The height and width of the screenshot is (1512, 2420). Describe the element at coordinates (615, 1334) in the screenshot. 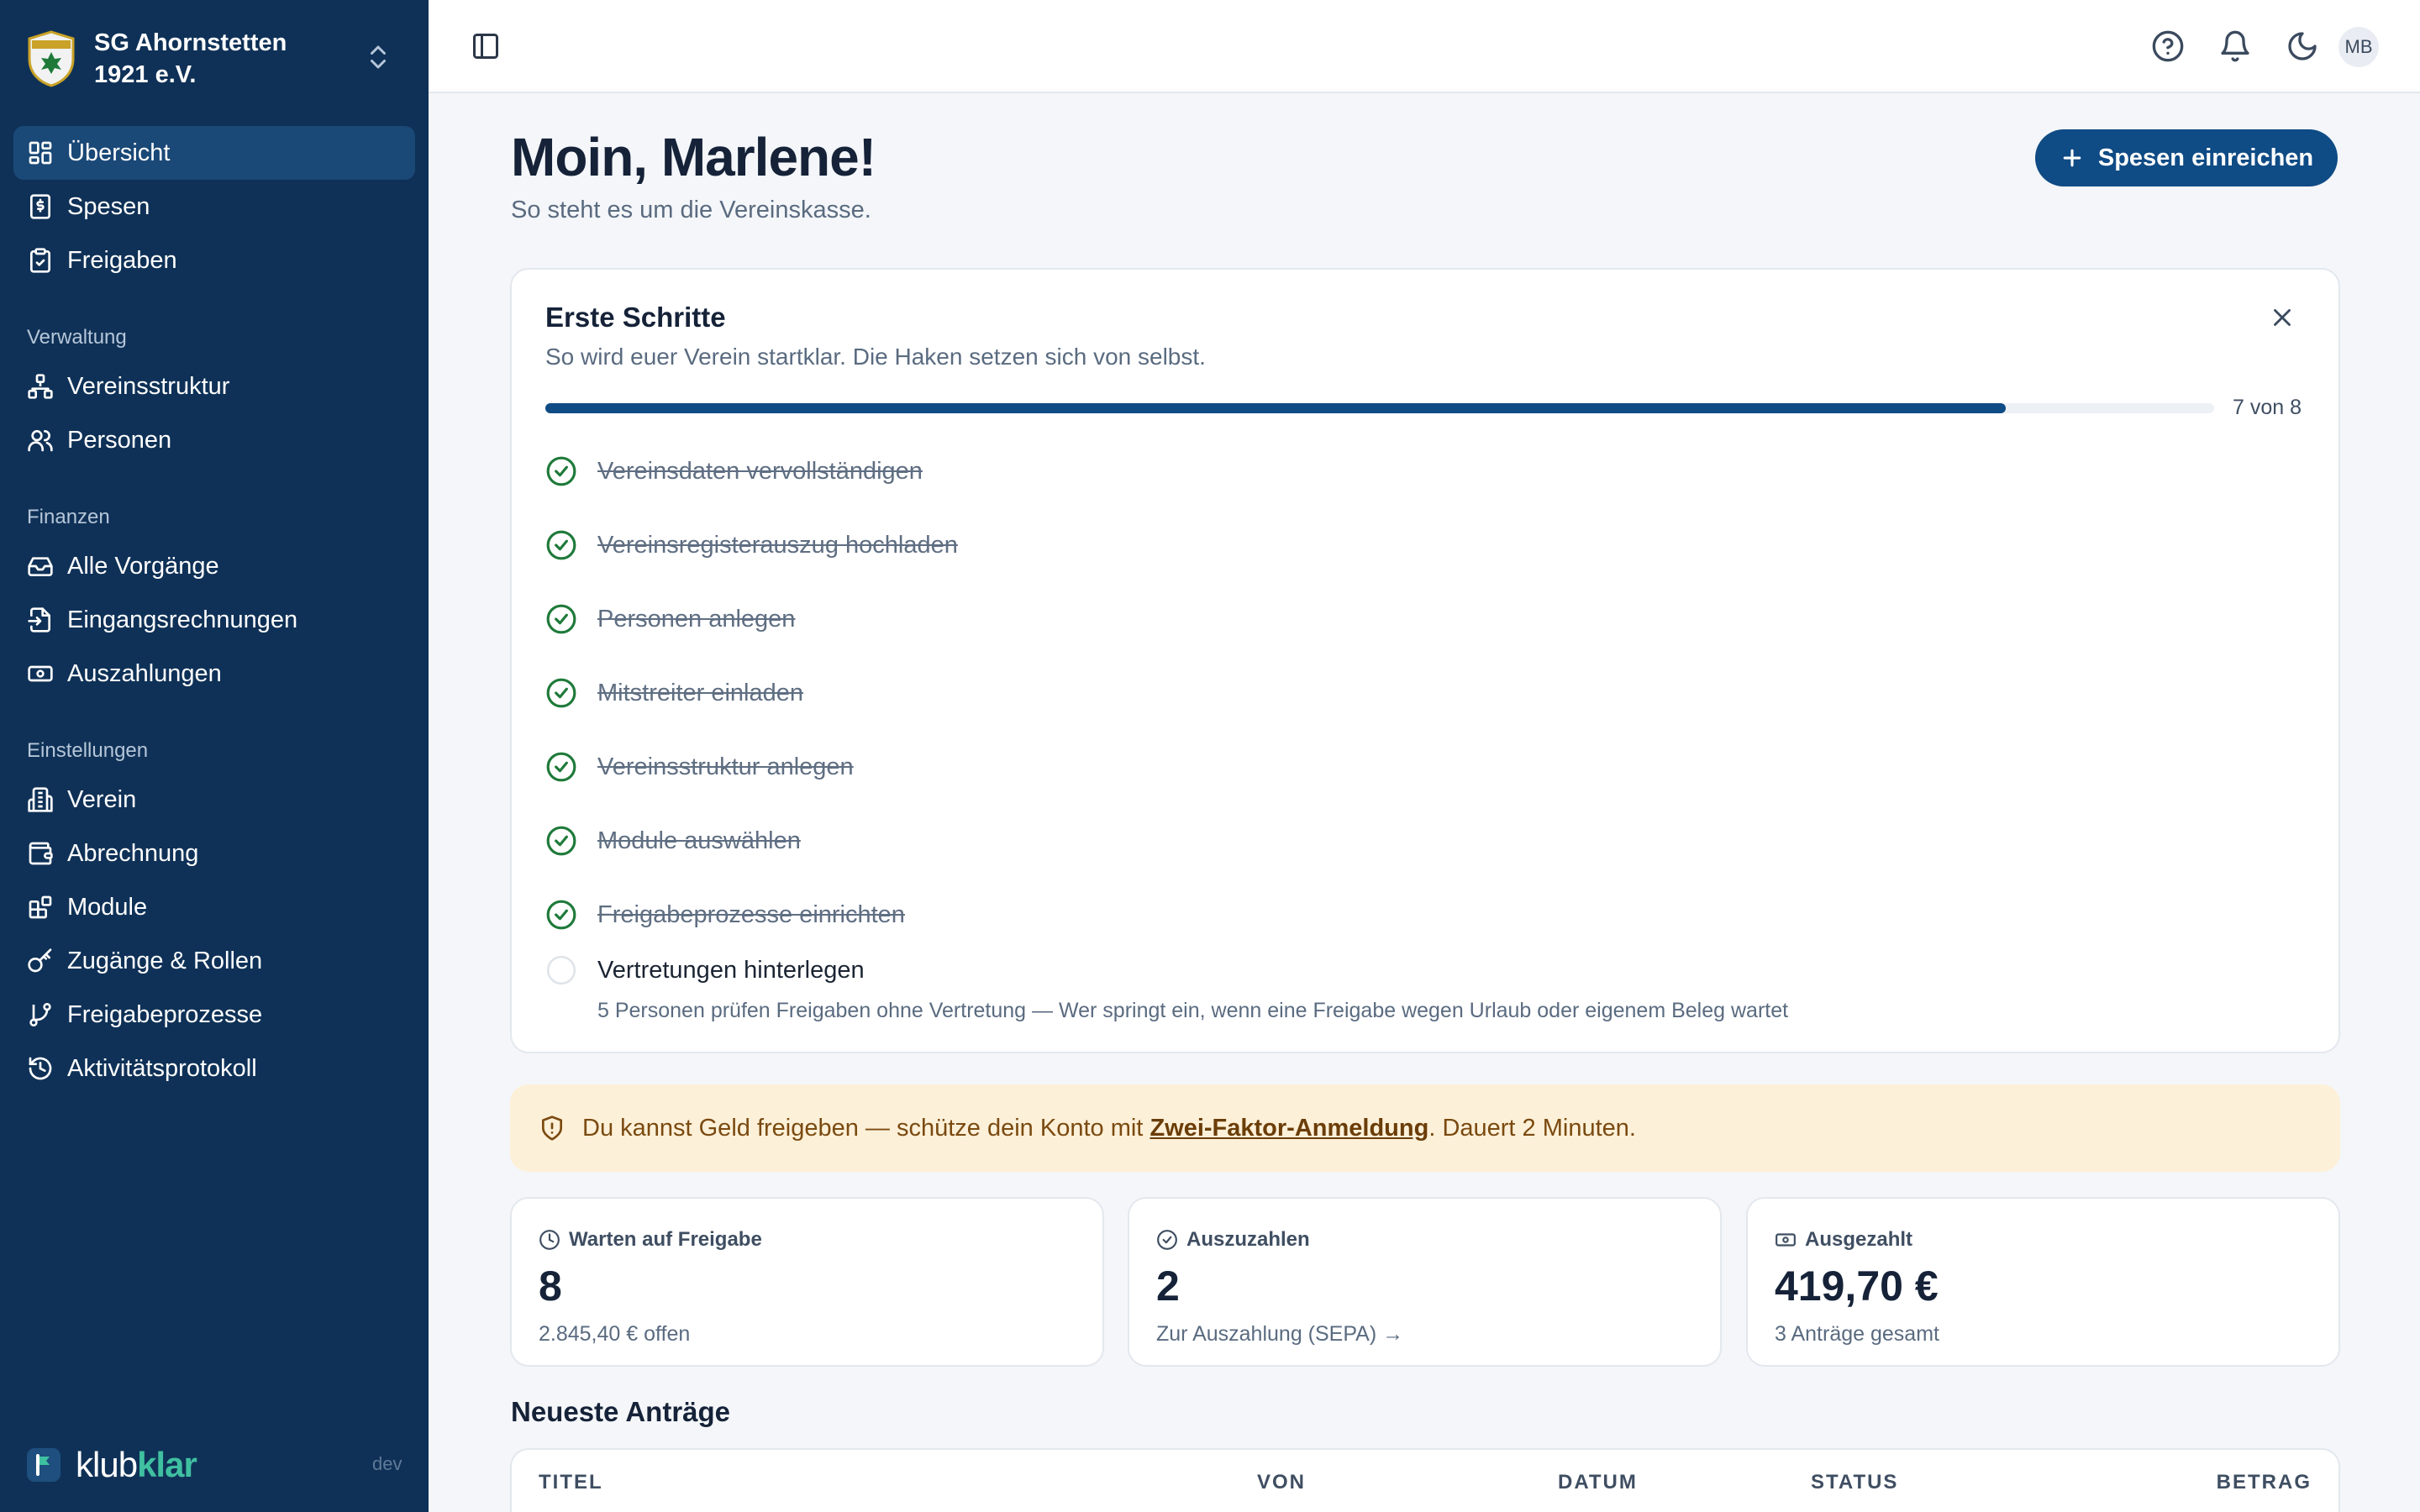

I see `stat-foot: 2.845,40 € offen` at that location.